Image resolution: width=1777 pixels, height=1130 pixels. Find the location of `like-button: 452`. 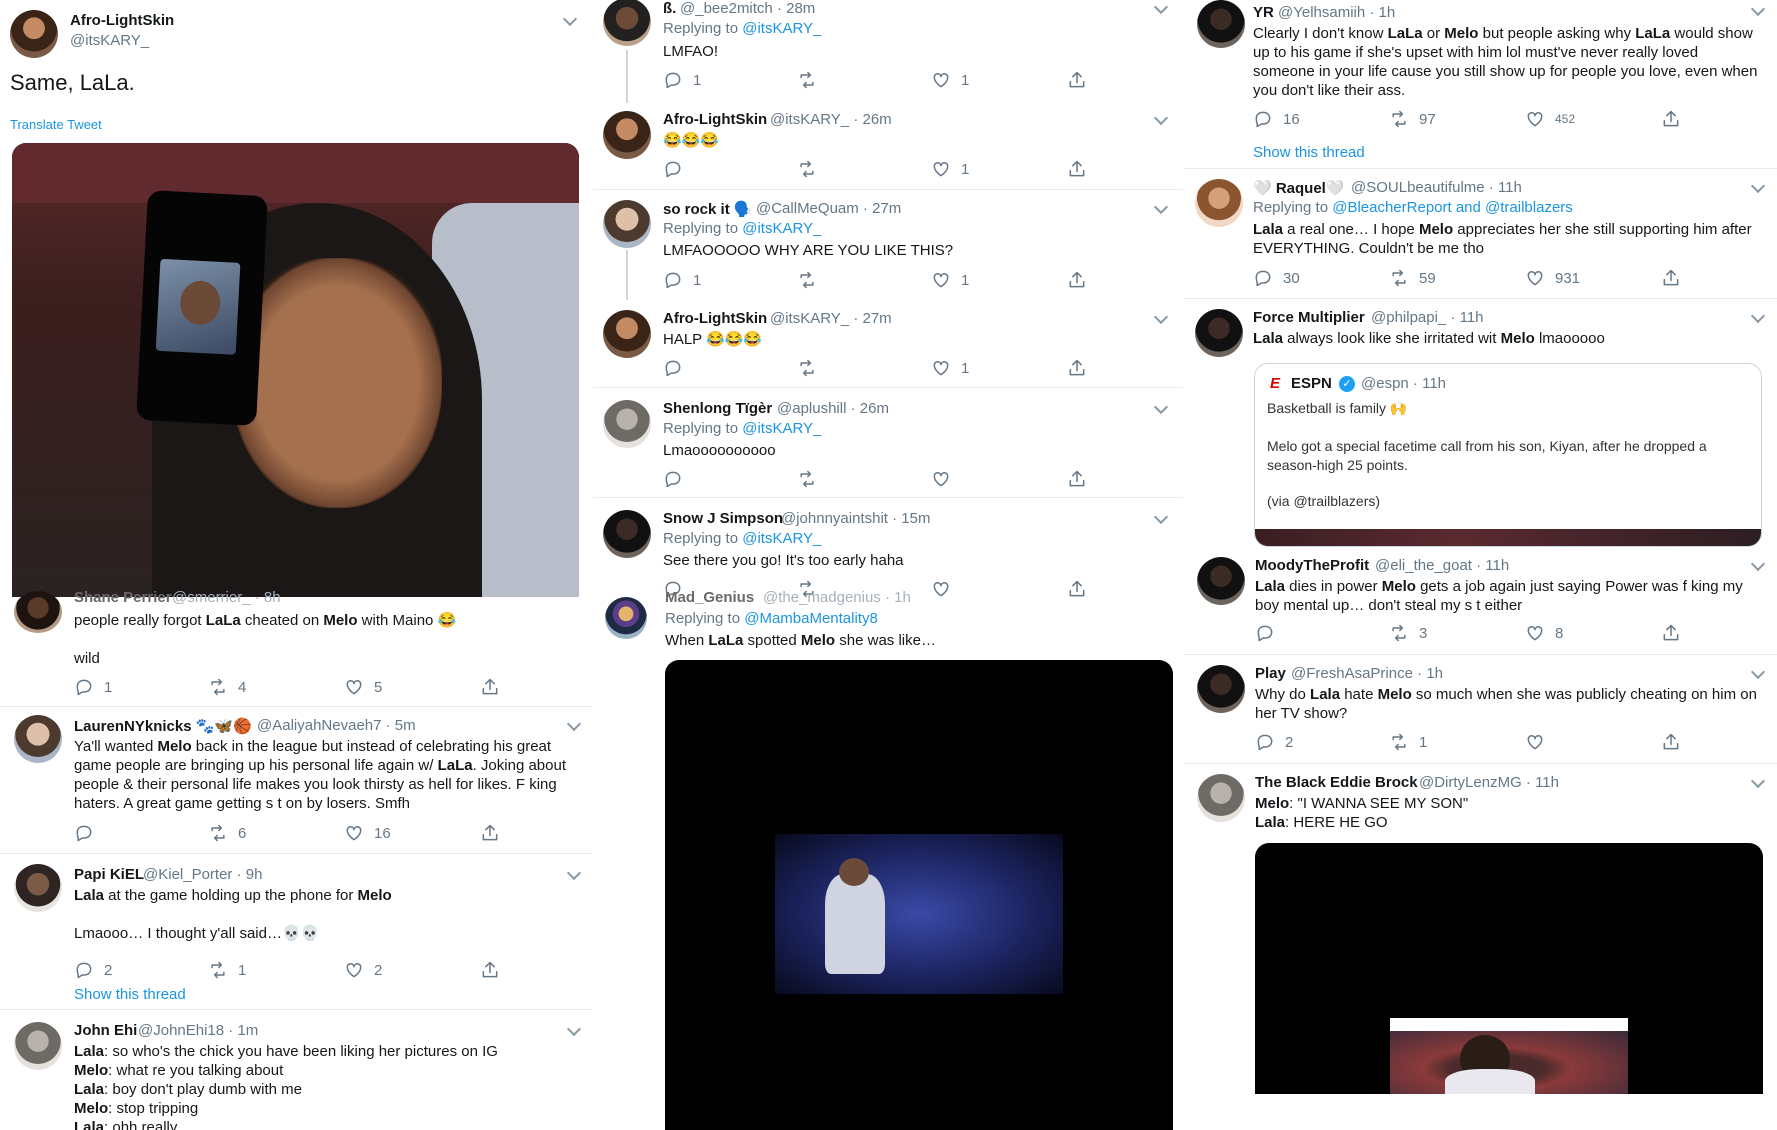

like-button: 452 is located at coordinates (1550, 119).